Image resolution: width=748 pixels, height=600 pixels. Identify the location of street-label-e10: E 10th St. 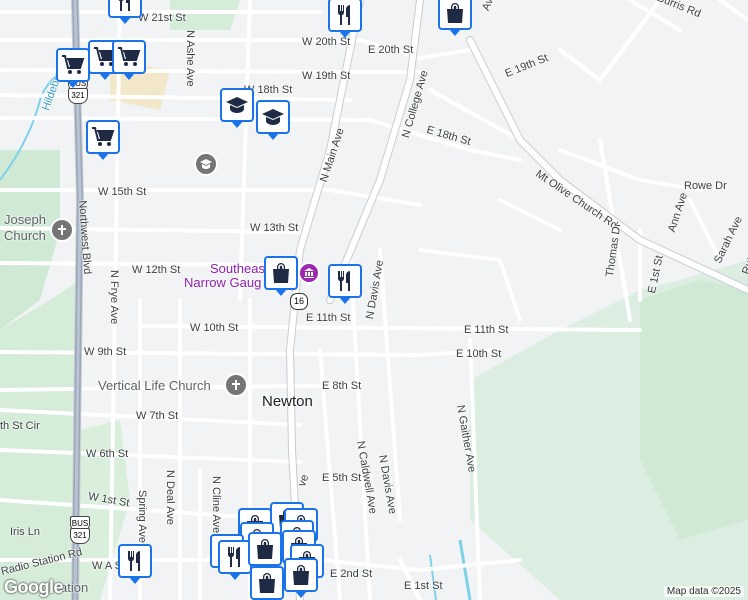
(479, 354).